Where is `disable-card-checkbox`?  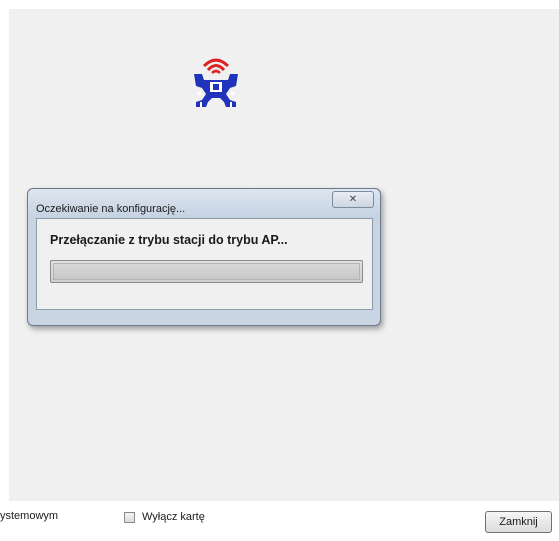
disable-card-checkbox is located at coordinates (129, 517).